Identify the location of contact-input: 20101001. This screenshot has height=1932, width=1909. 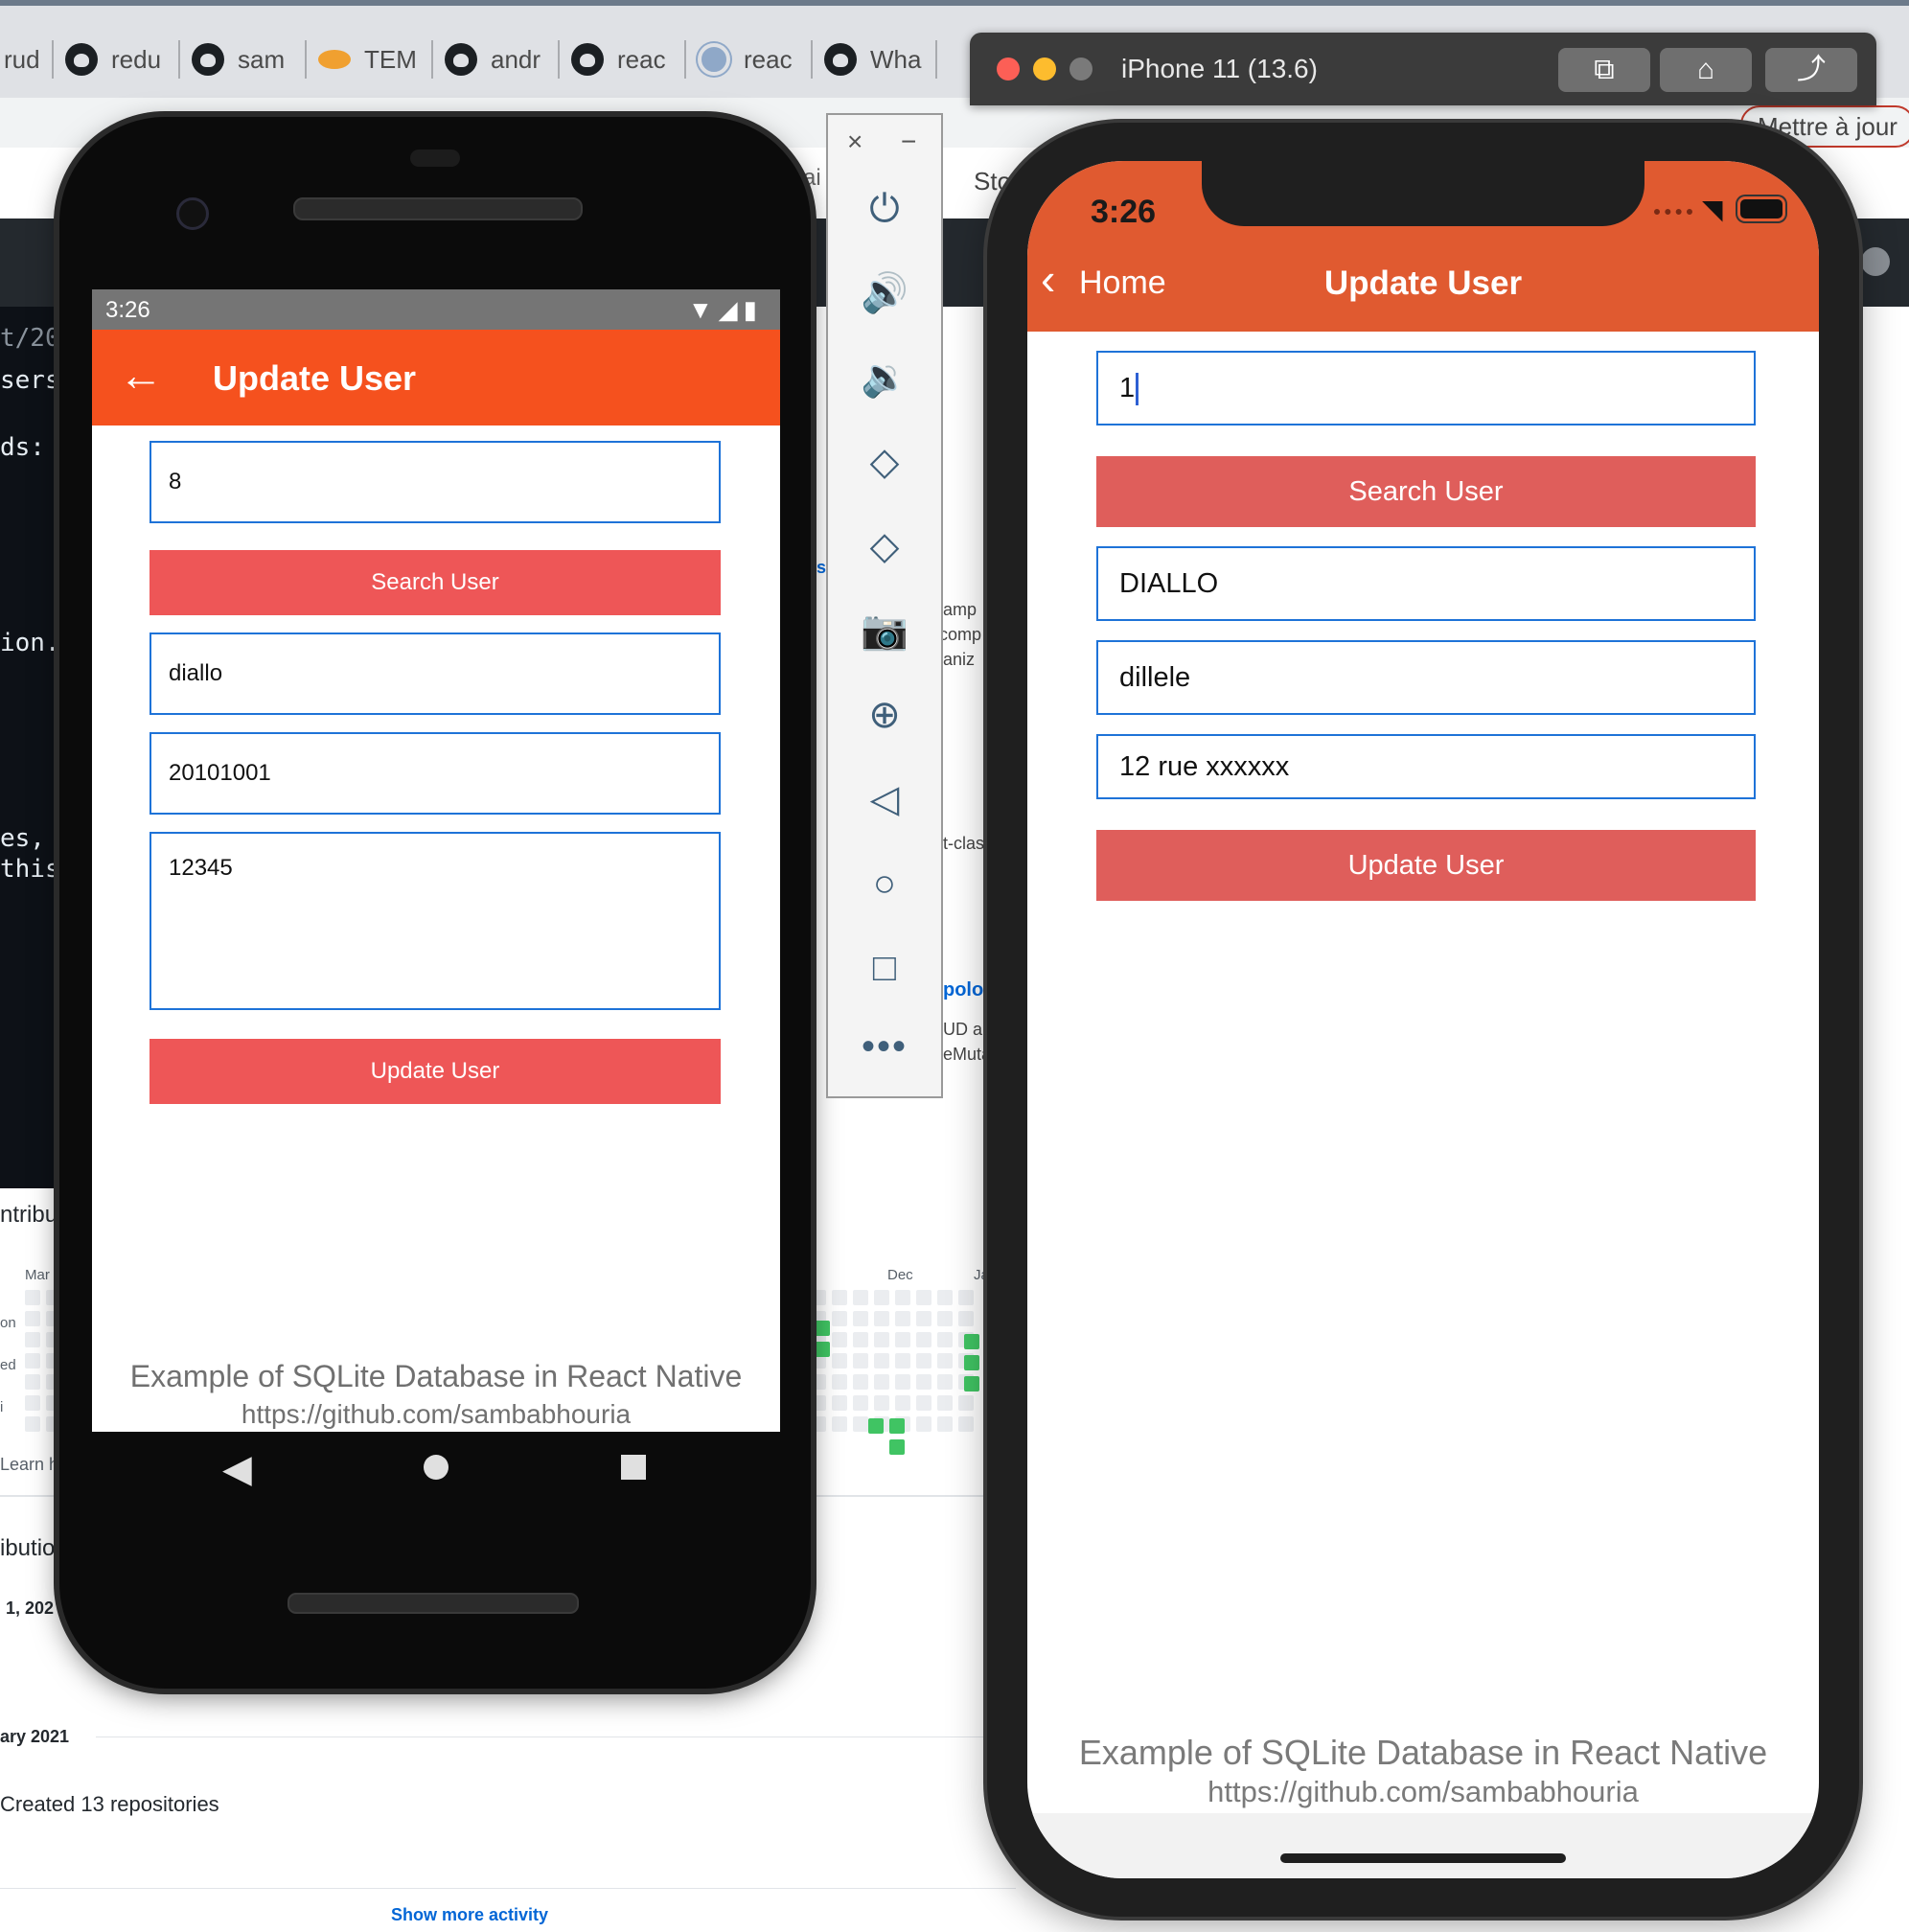
(435, 773).